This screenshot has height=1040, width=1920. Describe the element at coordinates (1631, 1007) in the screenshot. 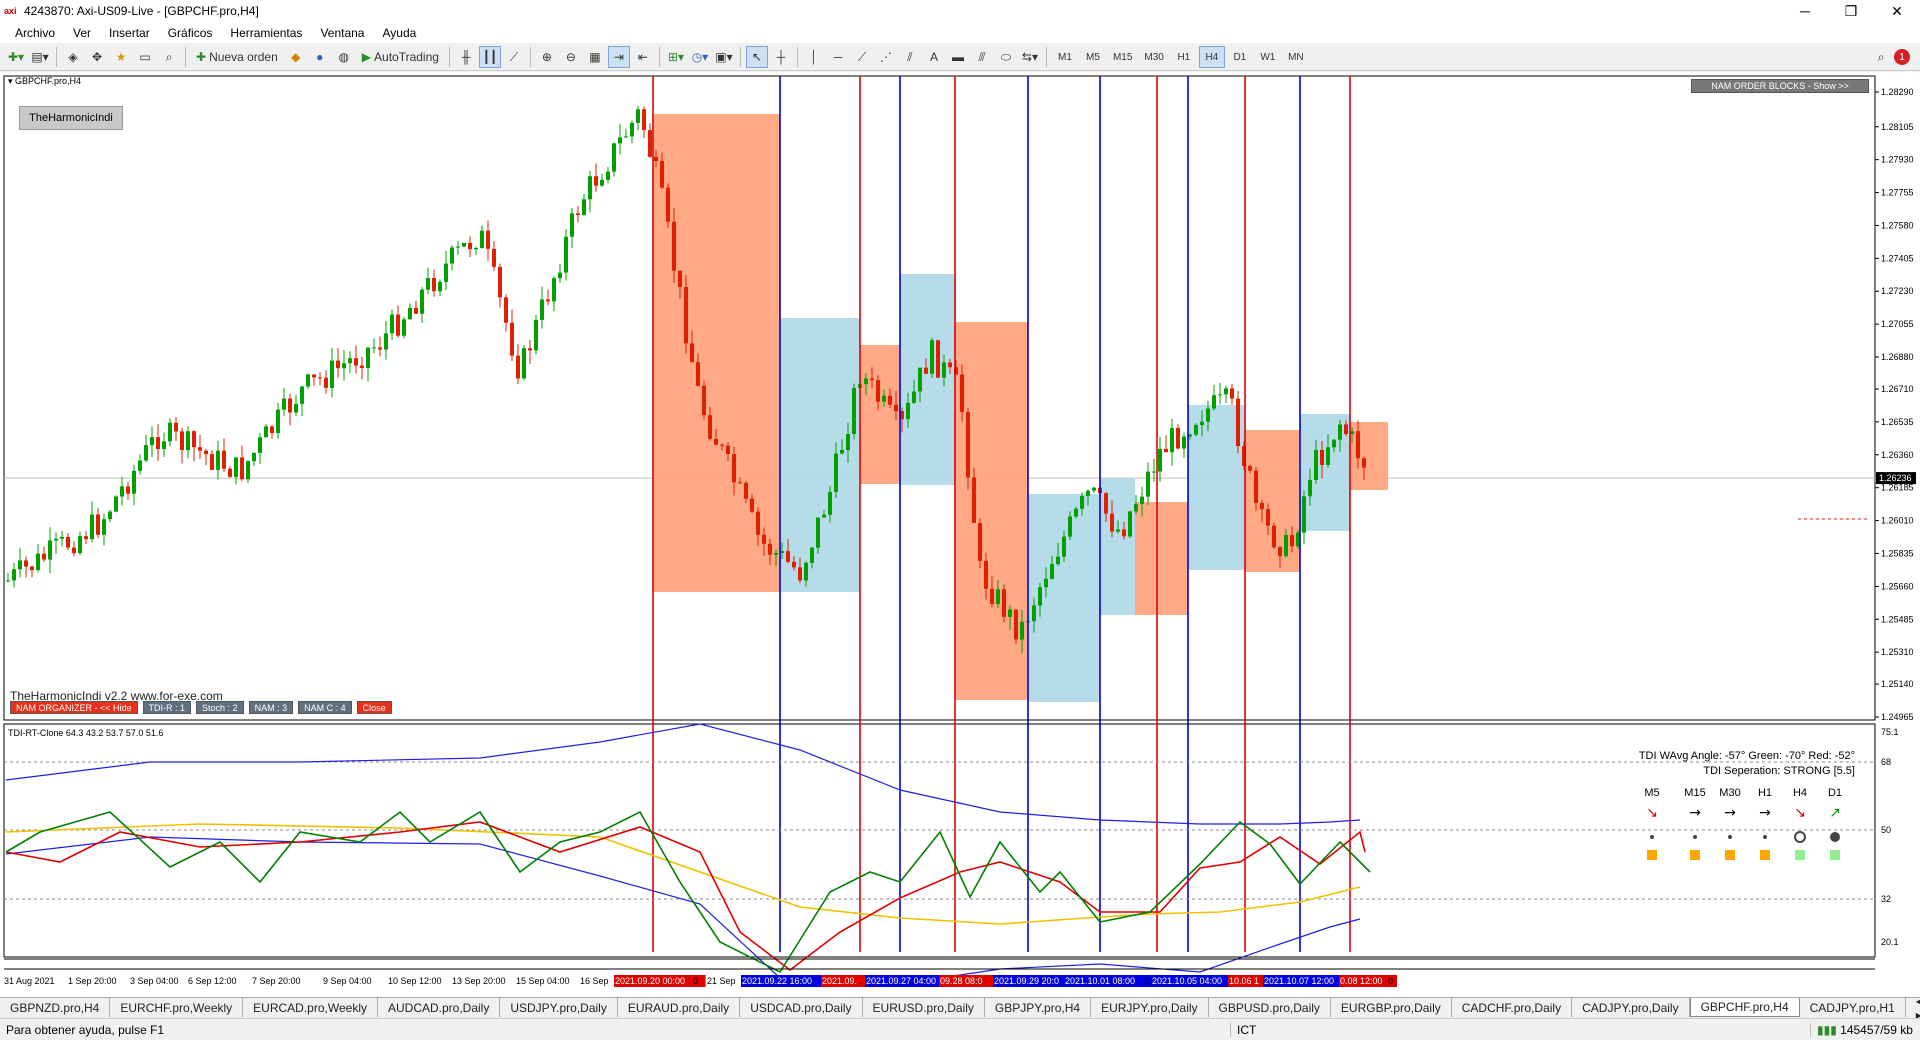

I see `chart-tab: CADJPY.pro,Daily` at that location.